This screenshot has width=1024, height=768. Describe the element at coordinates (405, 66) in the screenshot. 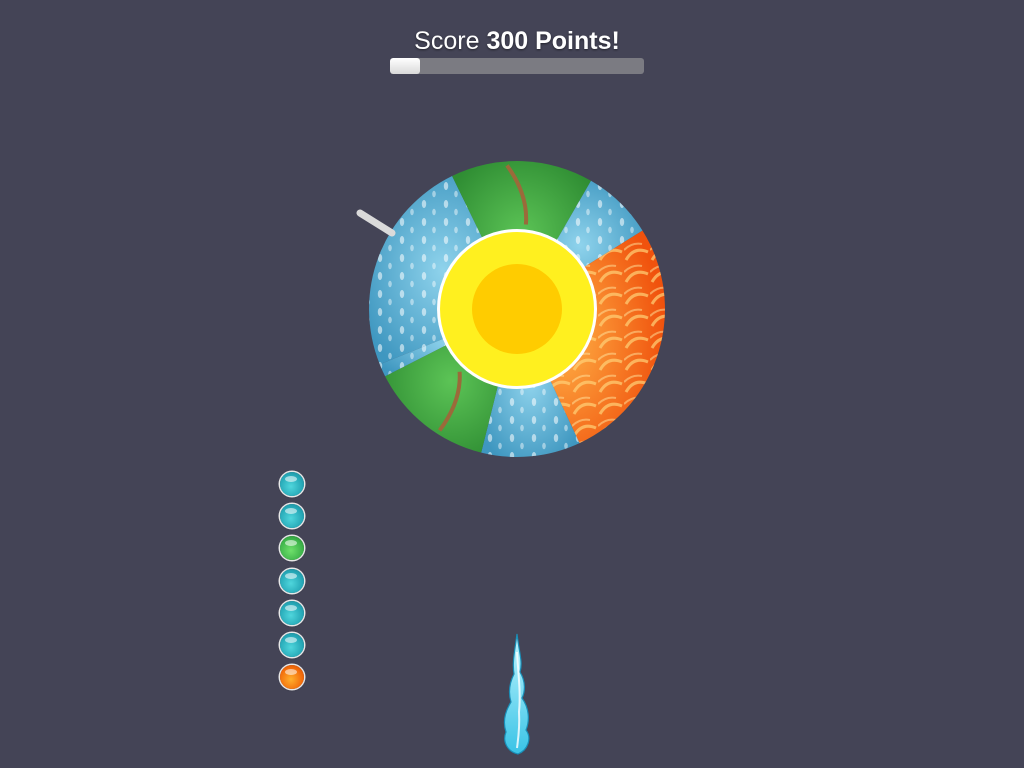

I see `score-progress-fill` at that location.